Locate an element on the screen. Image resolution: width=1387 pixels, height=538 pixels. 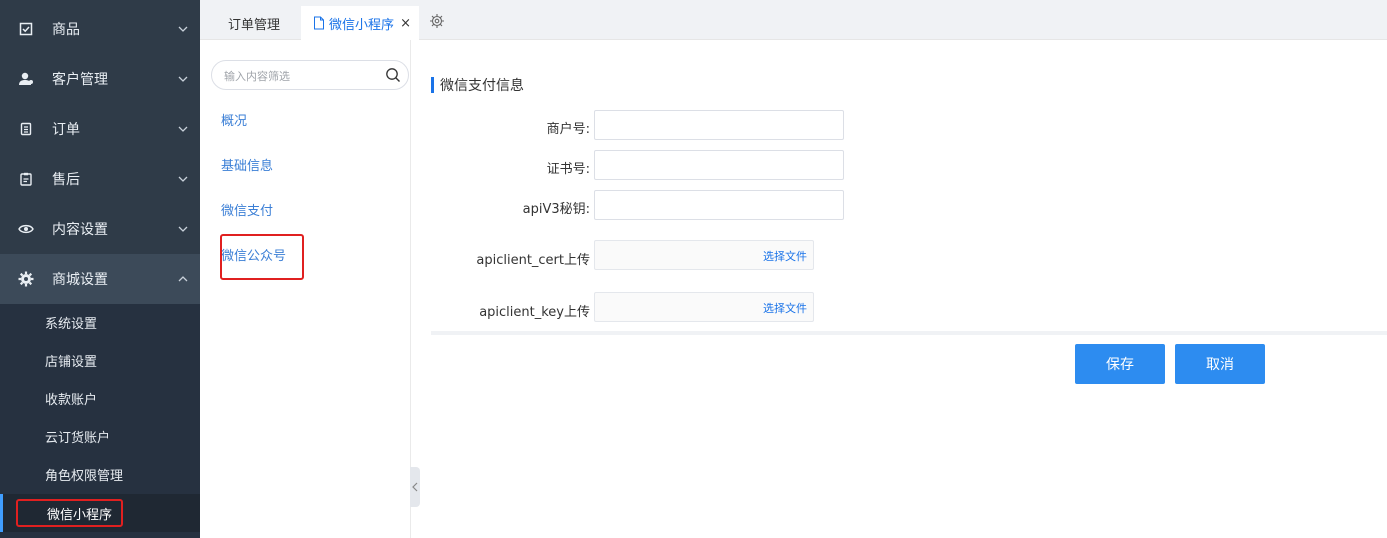
merchant-id-label: 商户号: is located at coordinates (568, 129).